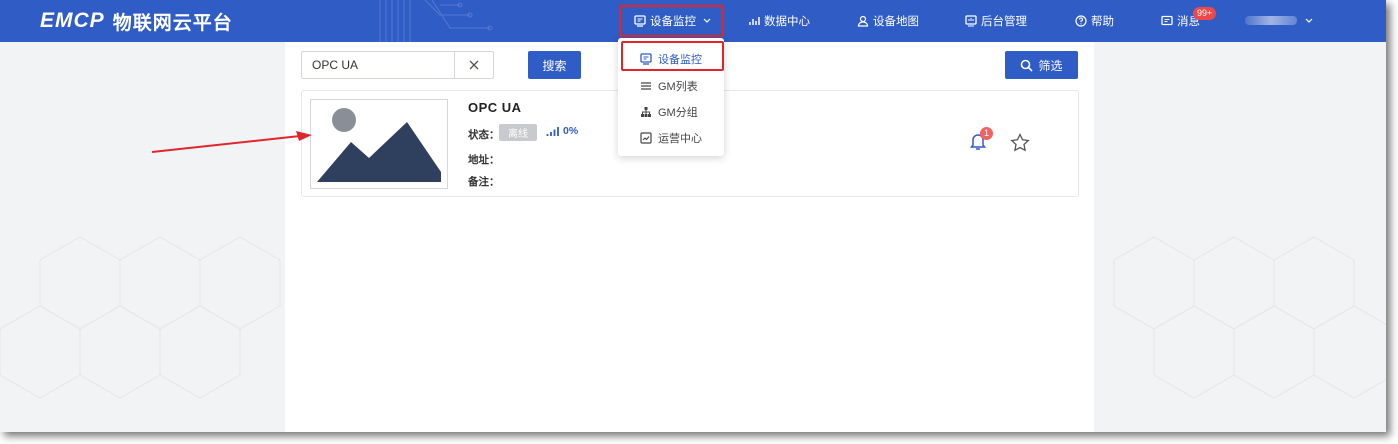  Describe the element at coordinates (1309, 21) in the screenshot. I see `user-menu-chevron-icon` at that location.